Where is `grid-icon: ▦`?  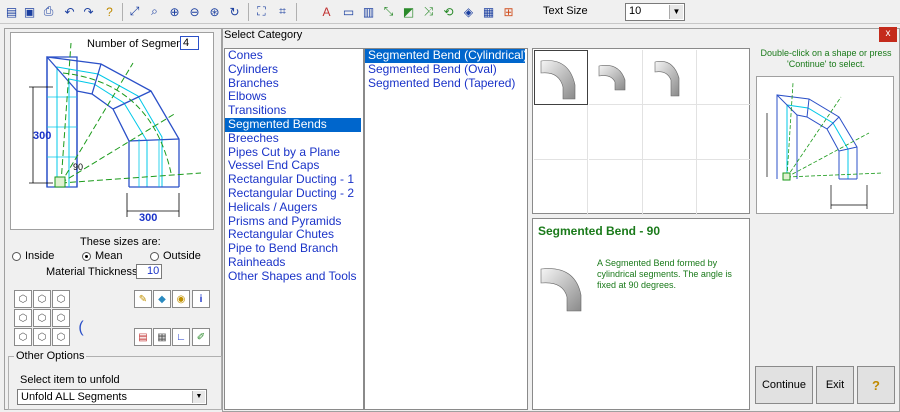 grid-icon: ▦ is located at coordinates (488, 11).